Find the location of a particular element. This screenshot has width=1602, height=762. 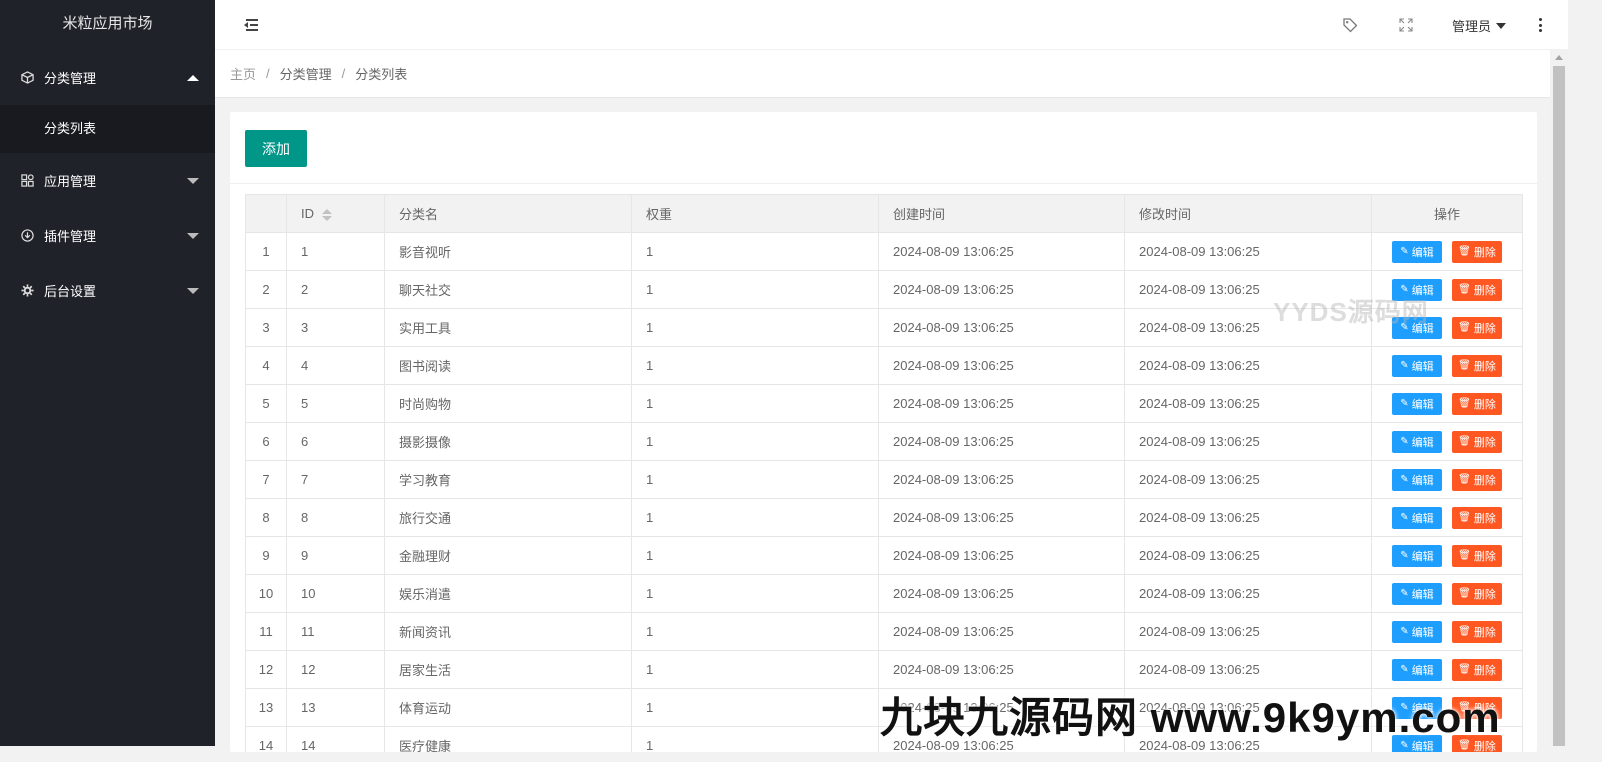

row-index: 3 is located at coordinates (266, 327).